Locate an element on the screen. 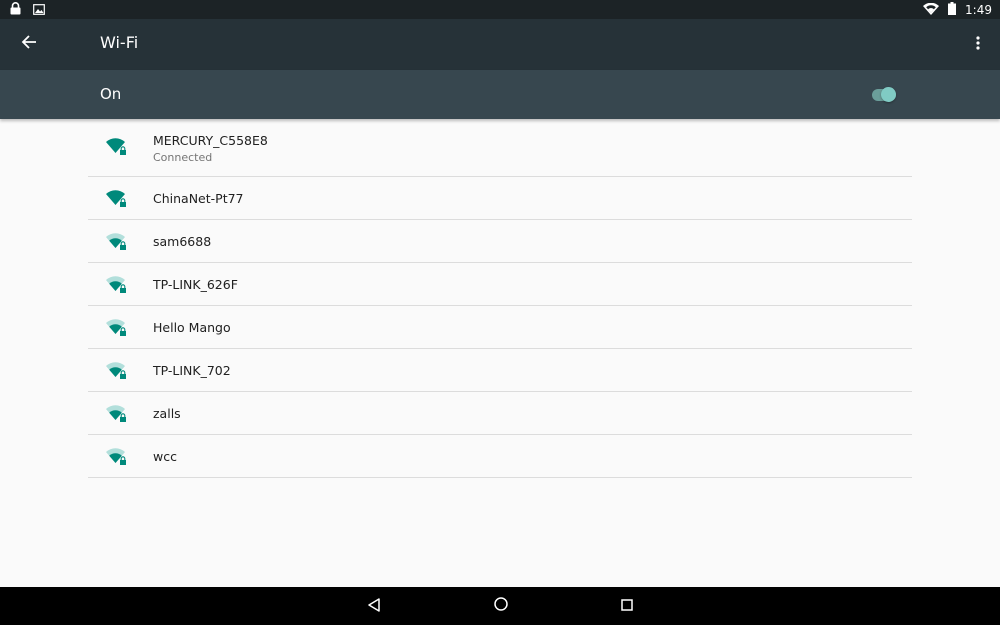 The height and width of the screenshot is (625, 1000). status-bar: 1:49 is located at coordinates (500, 9).